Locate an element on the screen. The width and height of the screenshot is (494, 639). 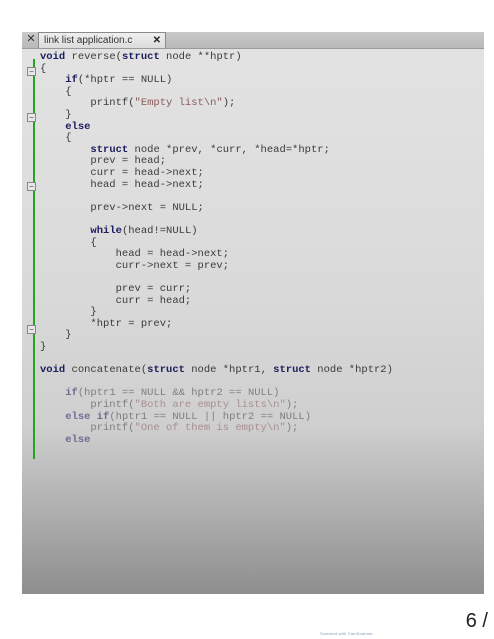
code-line: prev->next = NULL; is located at coordinates (122, 207).